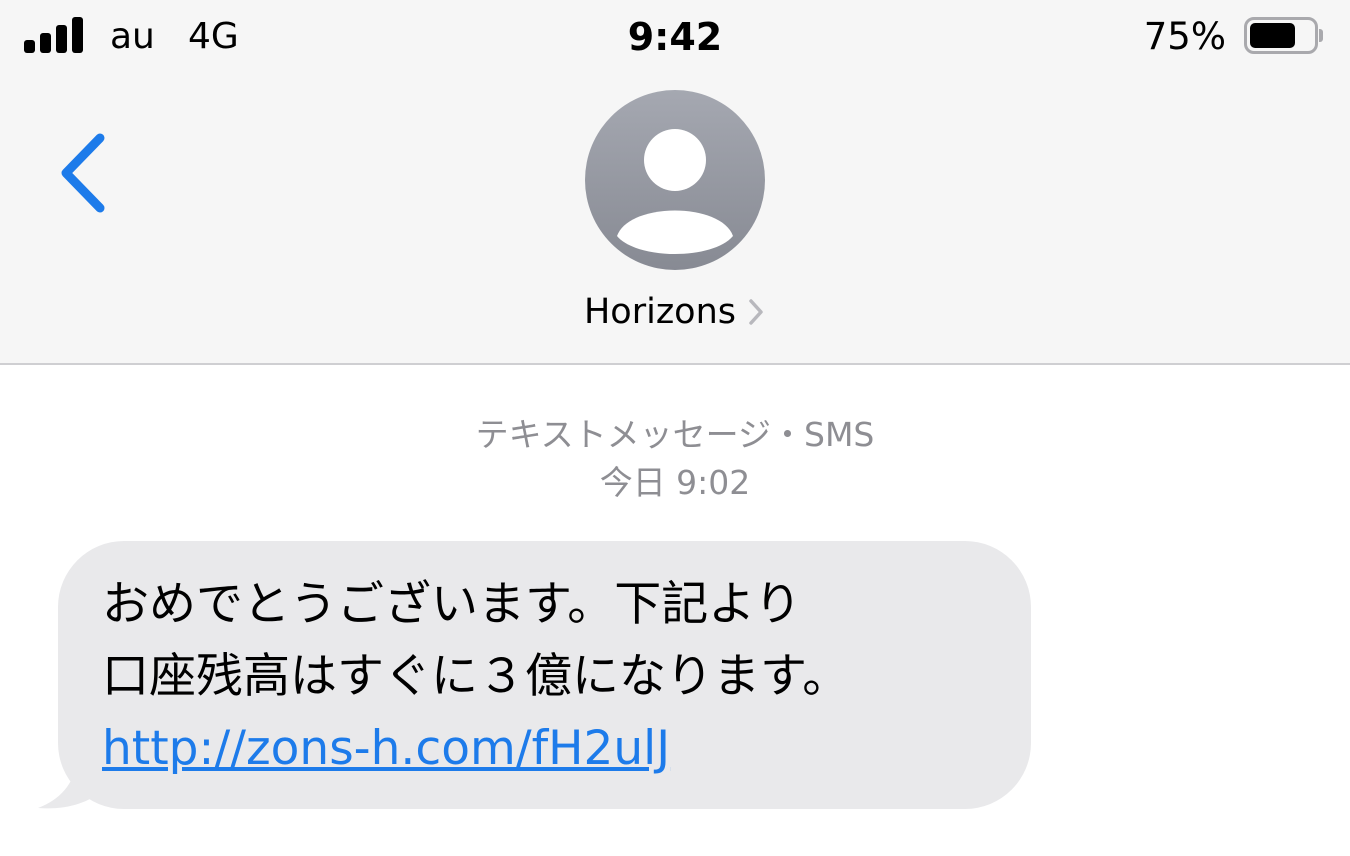 The image size is (1350, 856). I want to click on signal-strength-icon, so click(54, 35).